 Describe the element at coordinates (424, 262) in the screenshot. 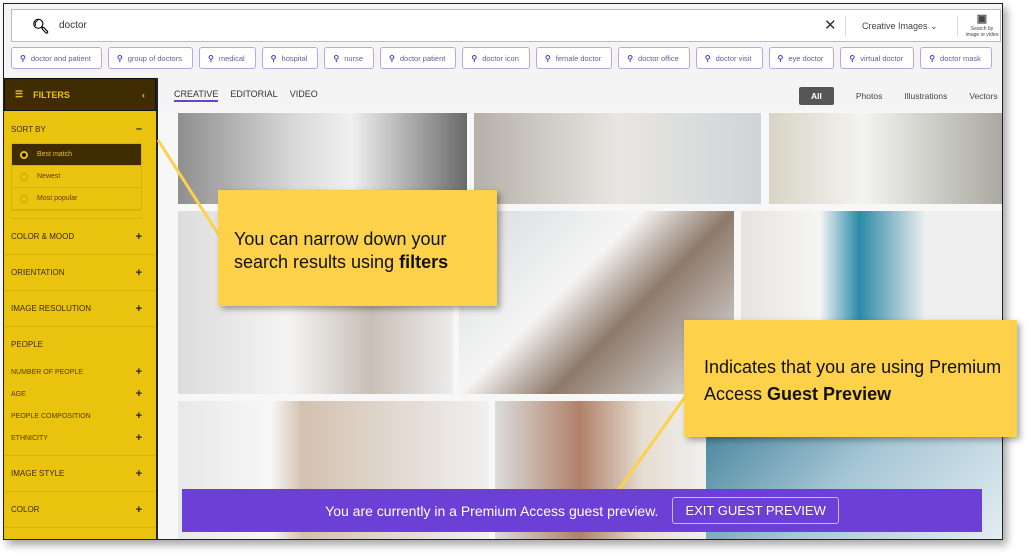

I see `callout-bold: filters` at that location.